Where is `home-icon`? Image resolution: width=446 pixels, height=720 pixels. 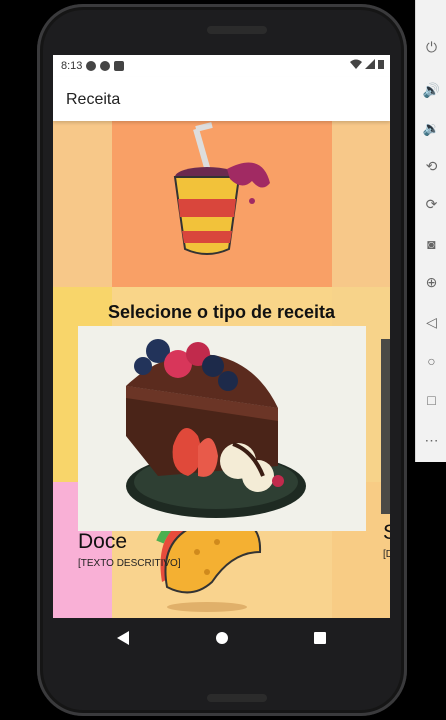 home-icon is located at coordinates (222, 638).